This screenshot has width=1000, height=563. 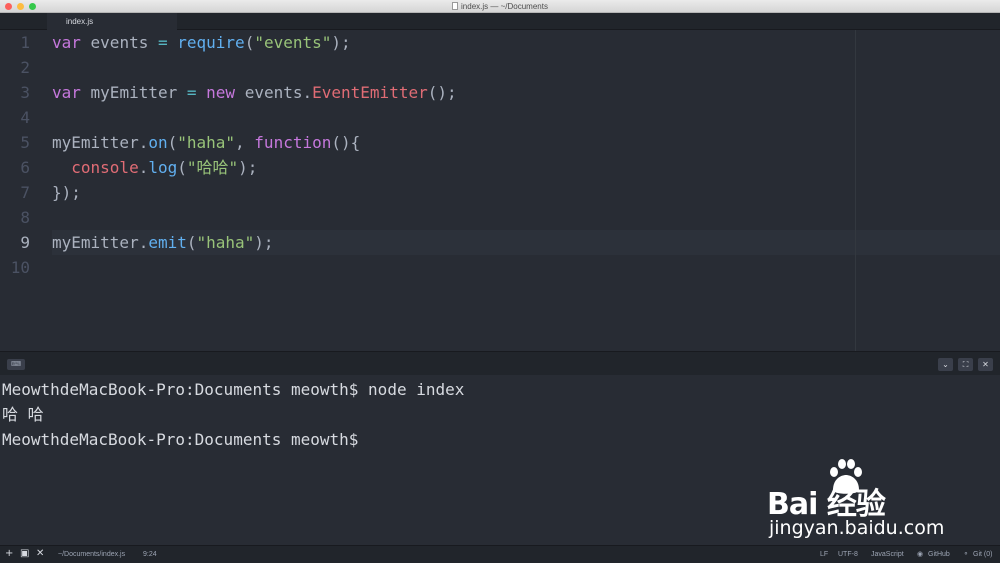 What do you see at coordinates (212, 167) in the screenshot?
I see `code-token: "哈哈"` at bounding box center [212, 167].